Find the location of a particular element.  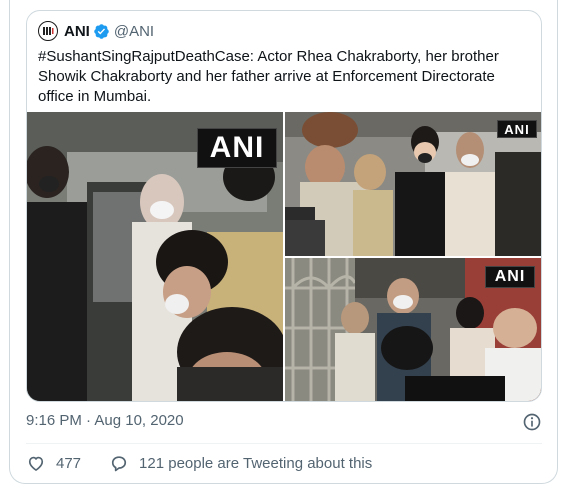

quoted-author-name: ANI is located at coordinates (77, 31).